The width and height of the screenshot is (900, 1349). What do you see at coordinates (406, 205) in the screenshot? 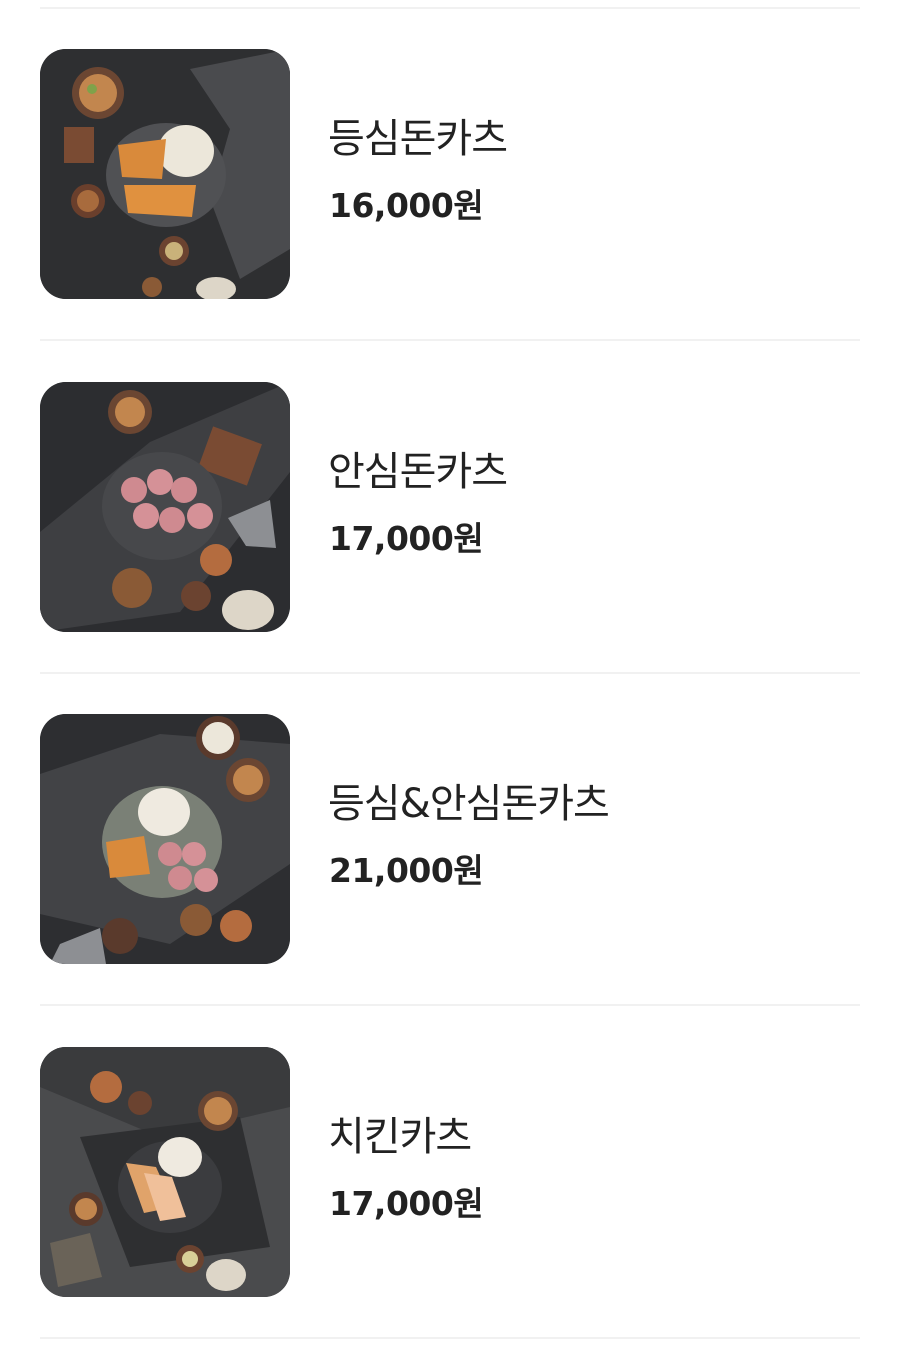
I see `menu-item-price: 16,000원` at bounding box center [406, 205].